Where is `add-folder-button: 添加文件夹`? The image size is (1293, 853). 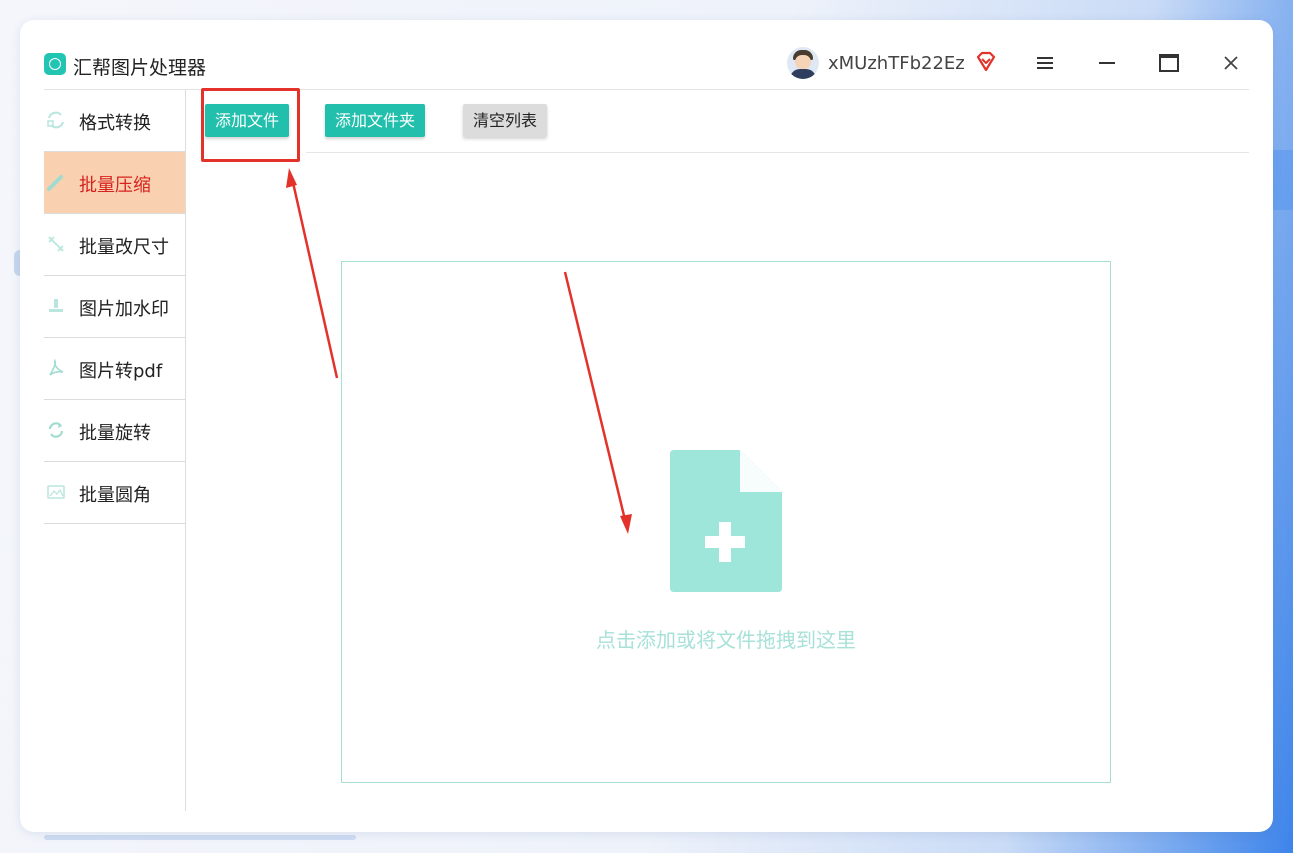
add-folder-button: 添加文件夹 is located at coordinates (375, 120).